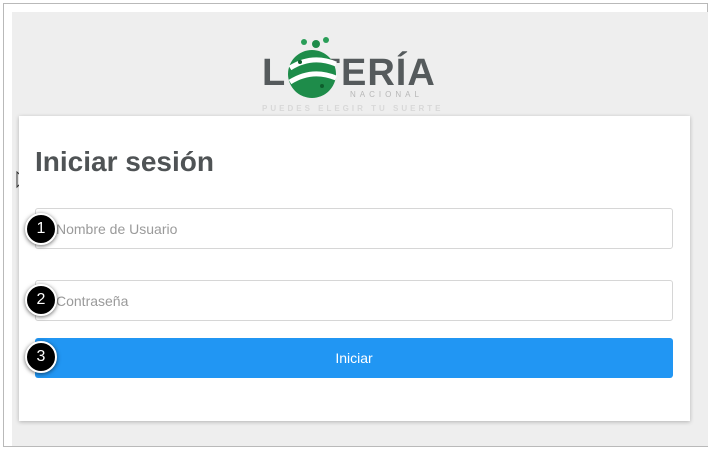  What do you see at coordinates (386, 94) in the screenshot?
I see `logo-subtitle: NACIONAL` at bounding box center [386, 94].